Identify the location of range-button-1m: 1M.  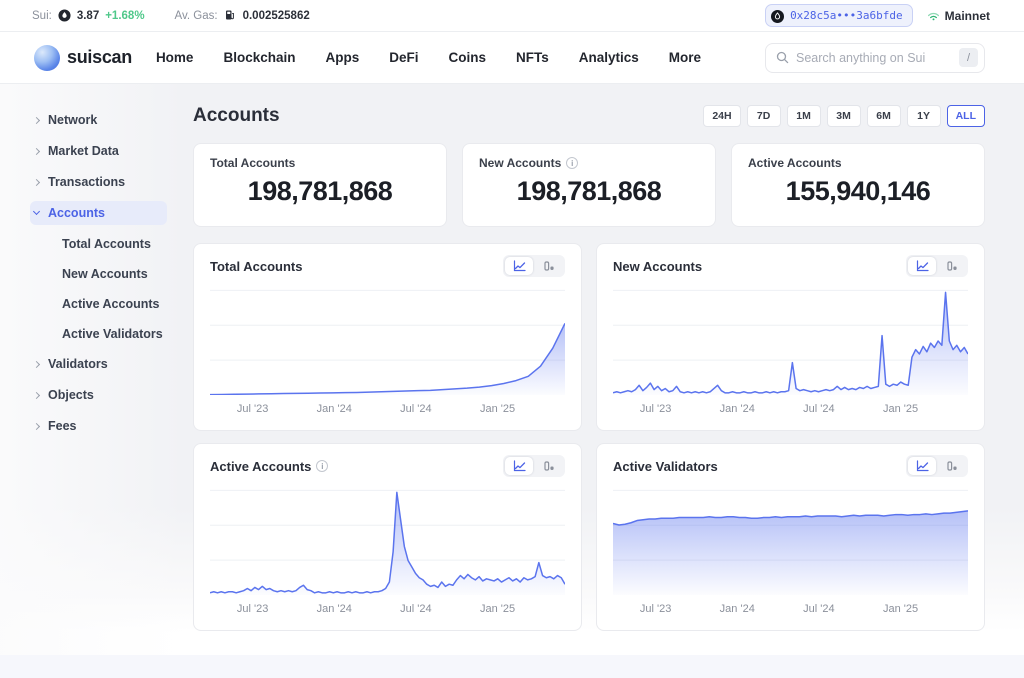
(803, 116).